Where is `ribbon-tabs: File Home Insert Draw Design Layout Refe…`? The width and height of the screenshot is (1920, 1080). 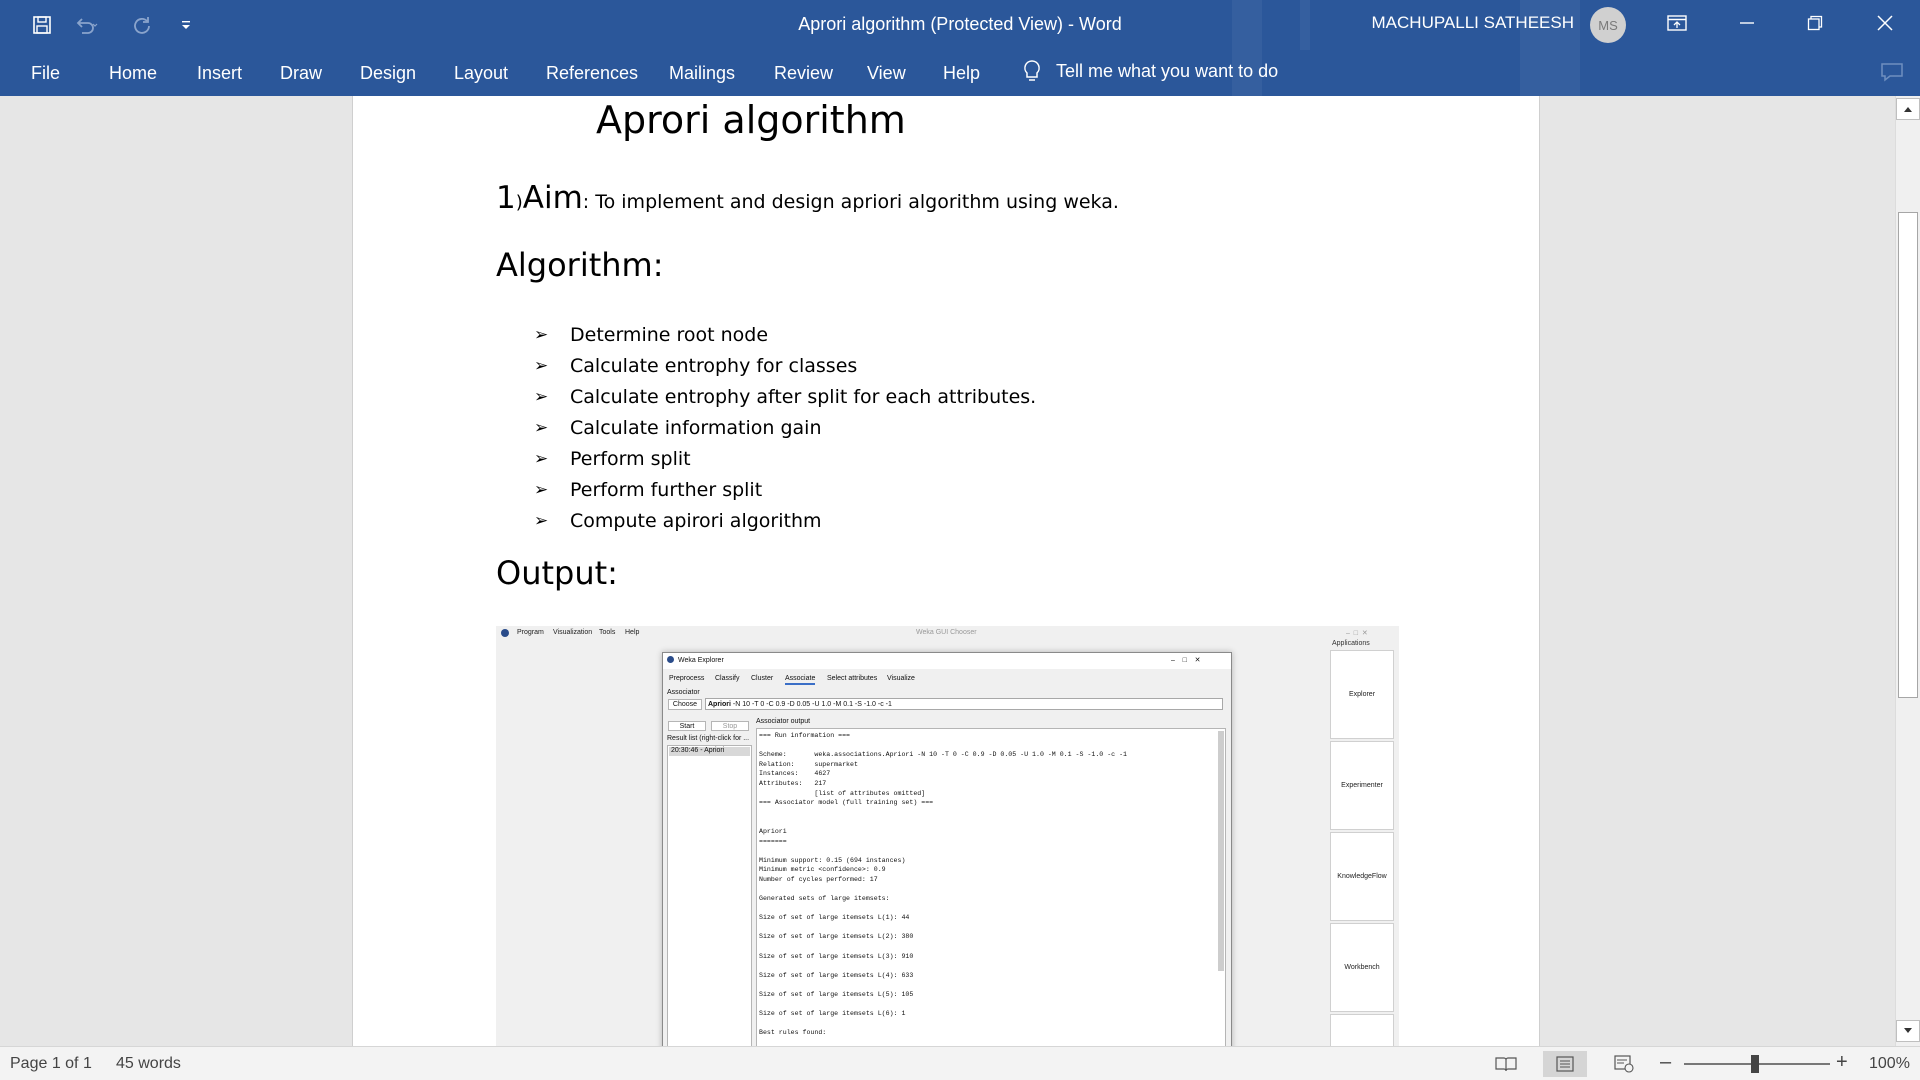 ribbon-tabs: File Home Insert Draw Design Layout Refe… is located at coordinates (960, 73).